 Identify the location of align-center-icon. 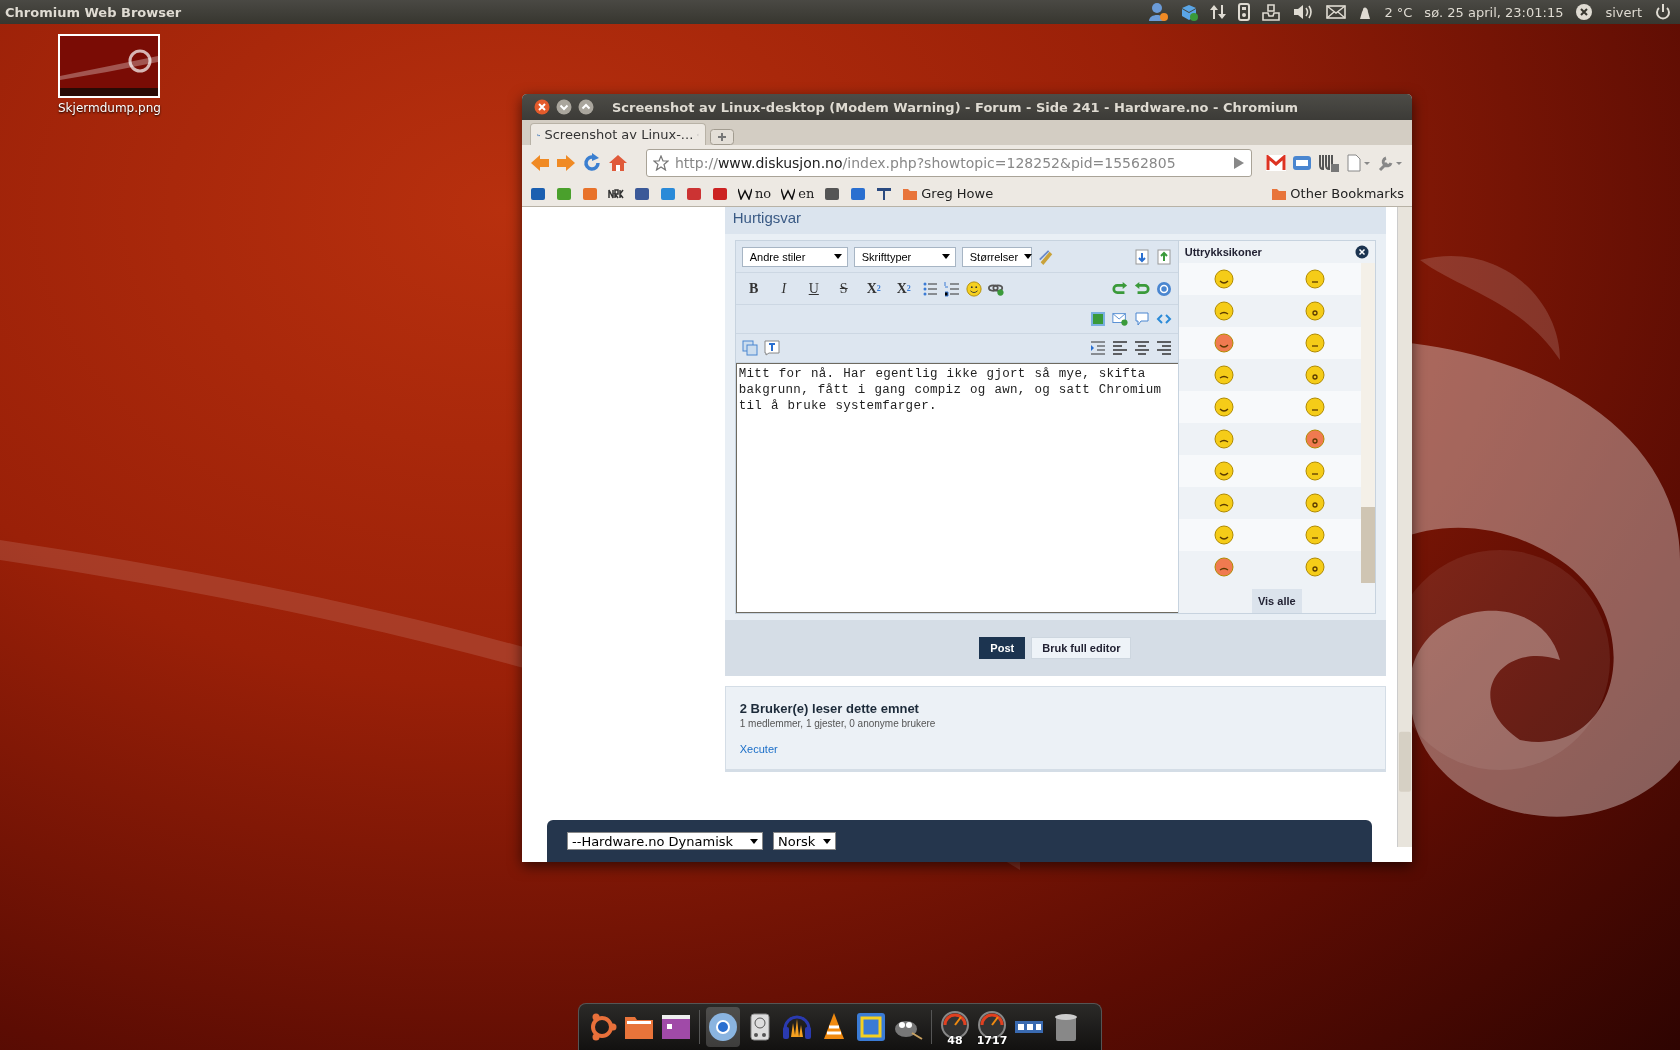
(1141, 348).